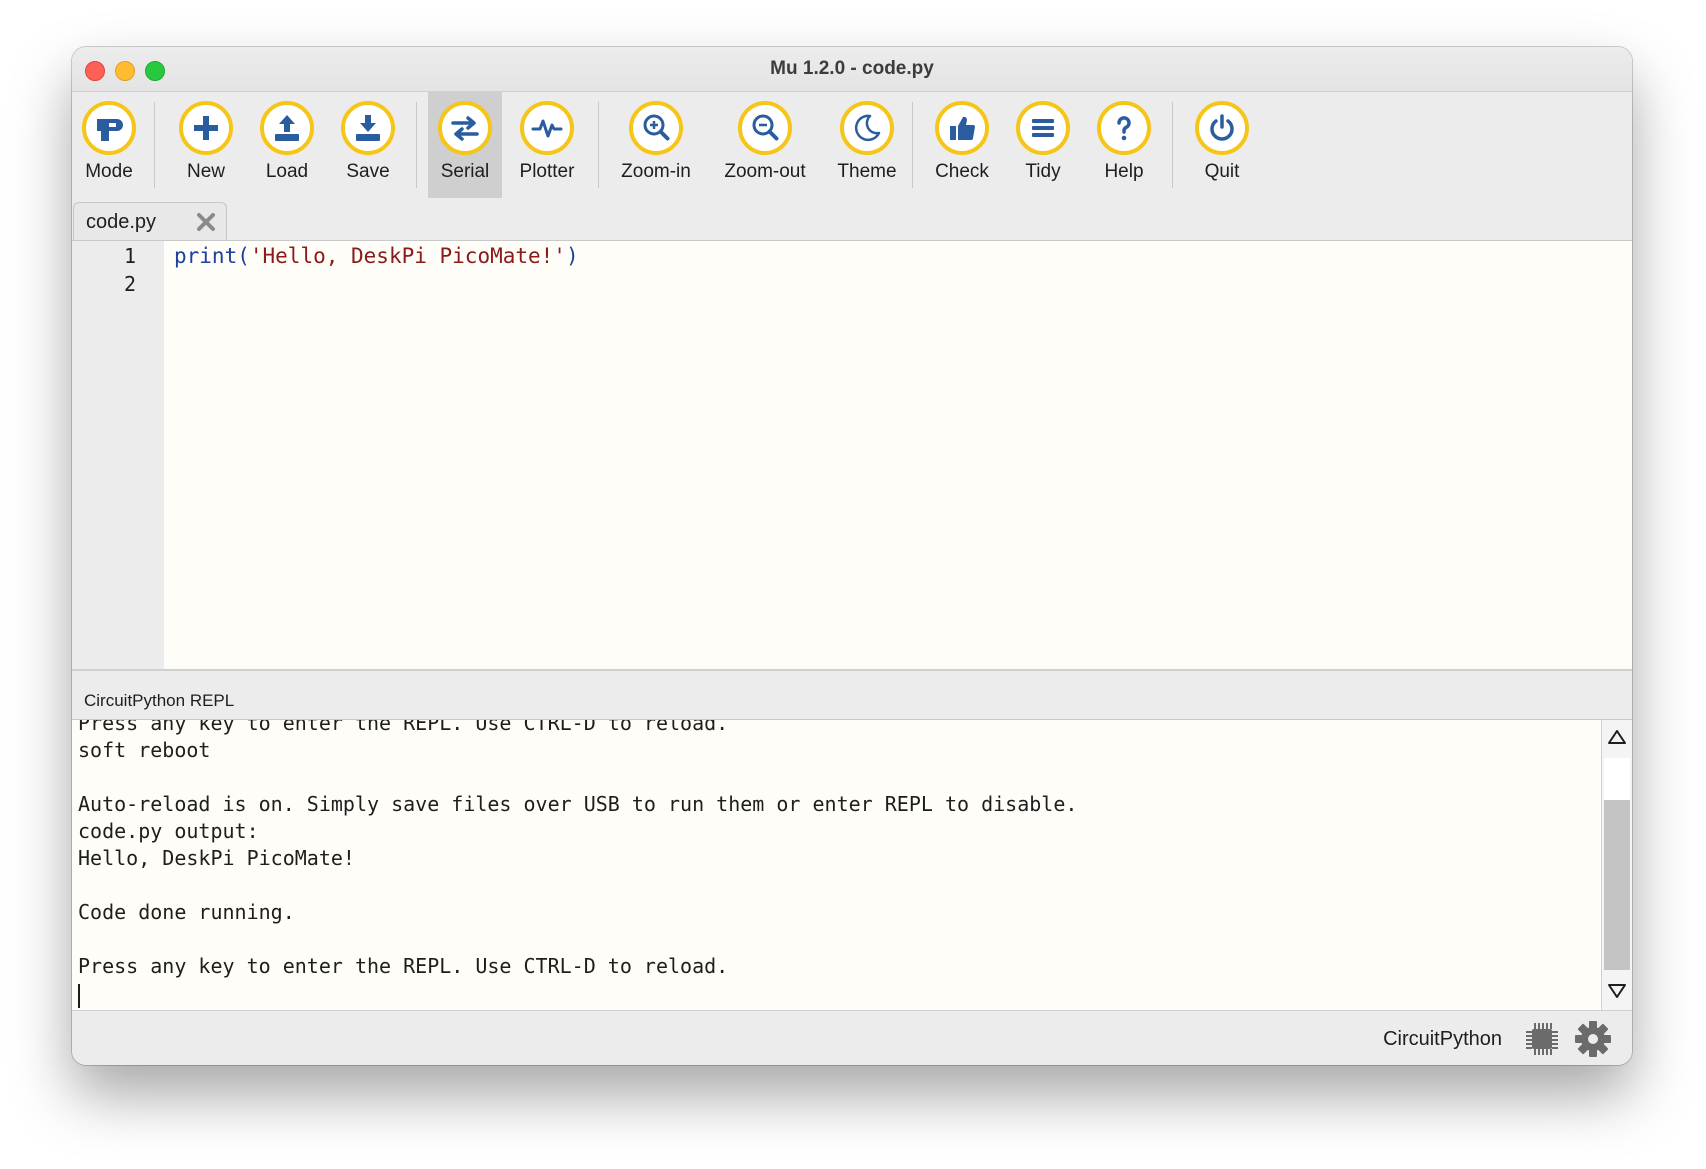  What do you see at coordinates (407, 256) in the screenshot?
I see `code-string: 'Hello, DeskPi PicoMate!'` at bounding box center [407, 256].